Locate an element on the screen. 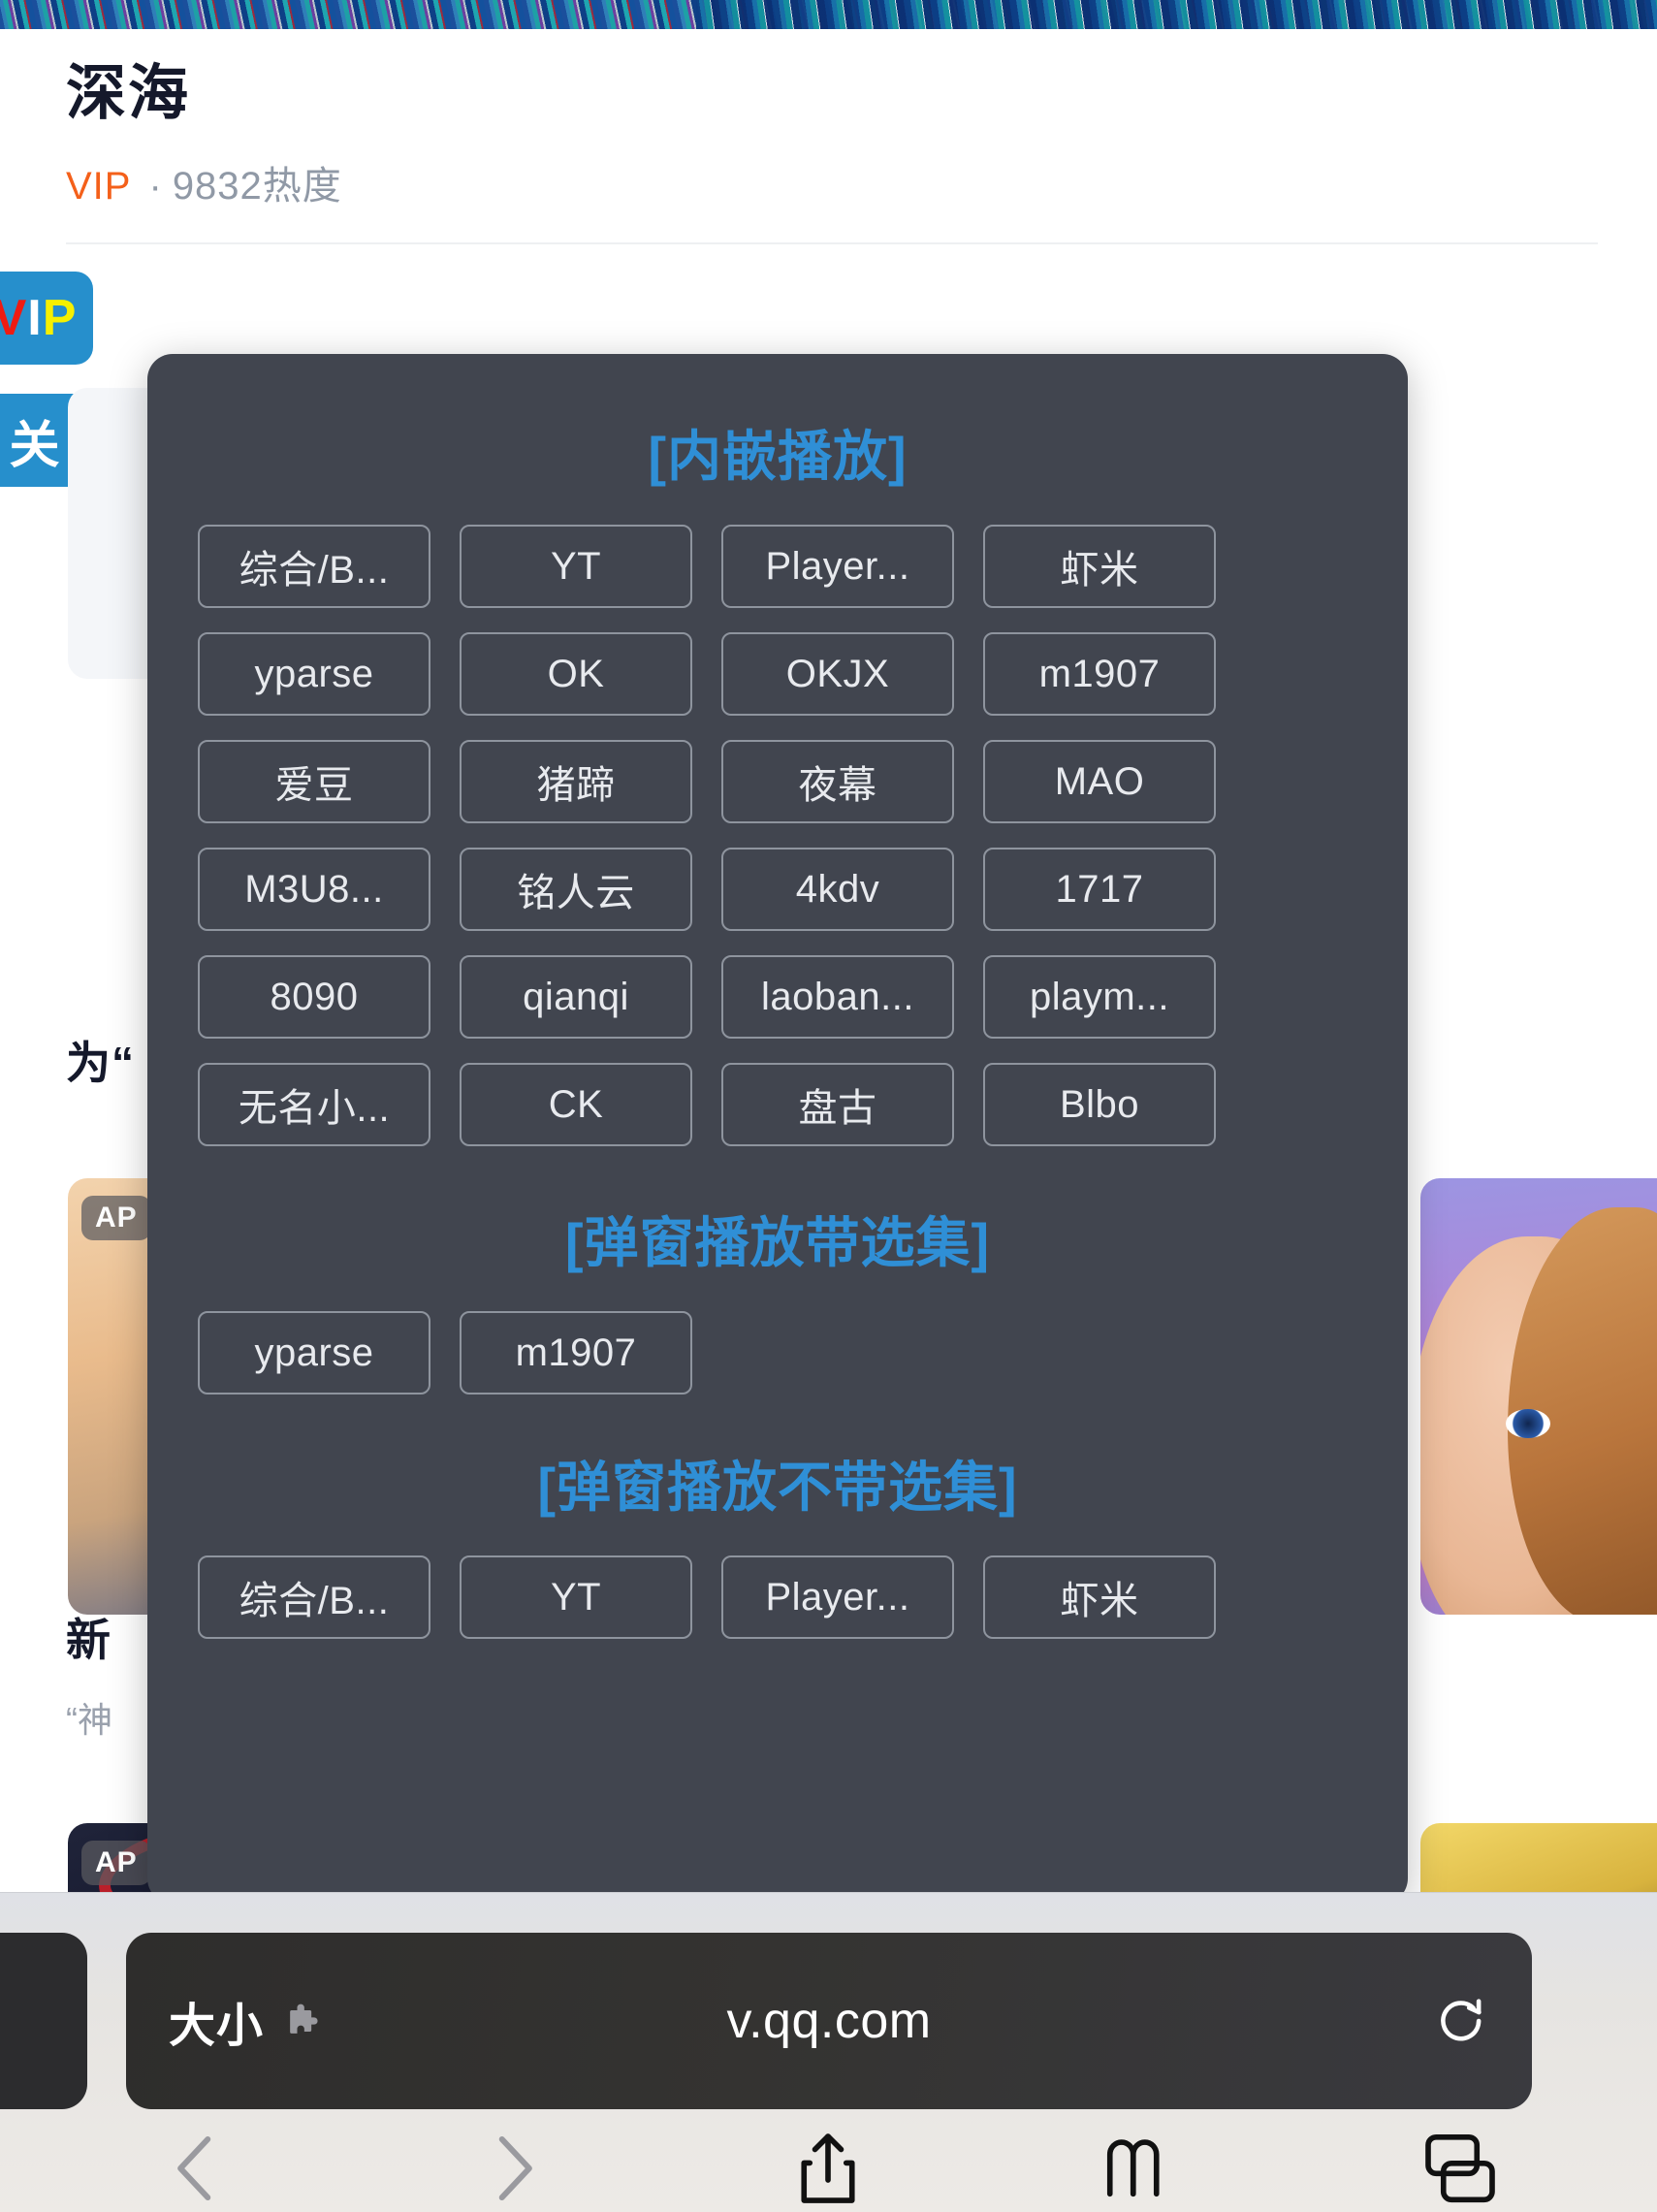 This screenshot has width=1657, height=2212. url-text: v.qq.com is located at coordinates (829, 2021).